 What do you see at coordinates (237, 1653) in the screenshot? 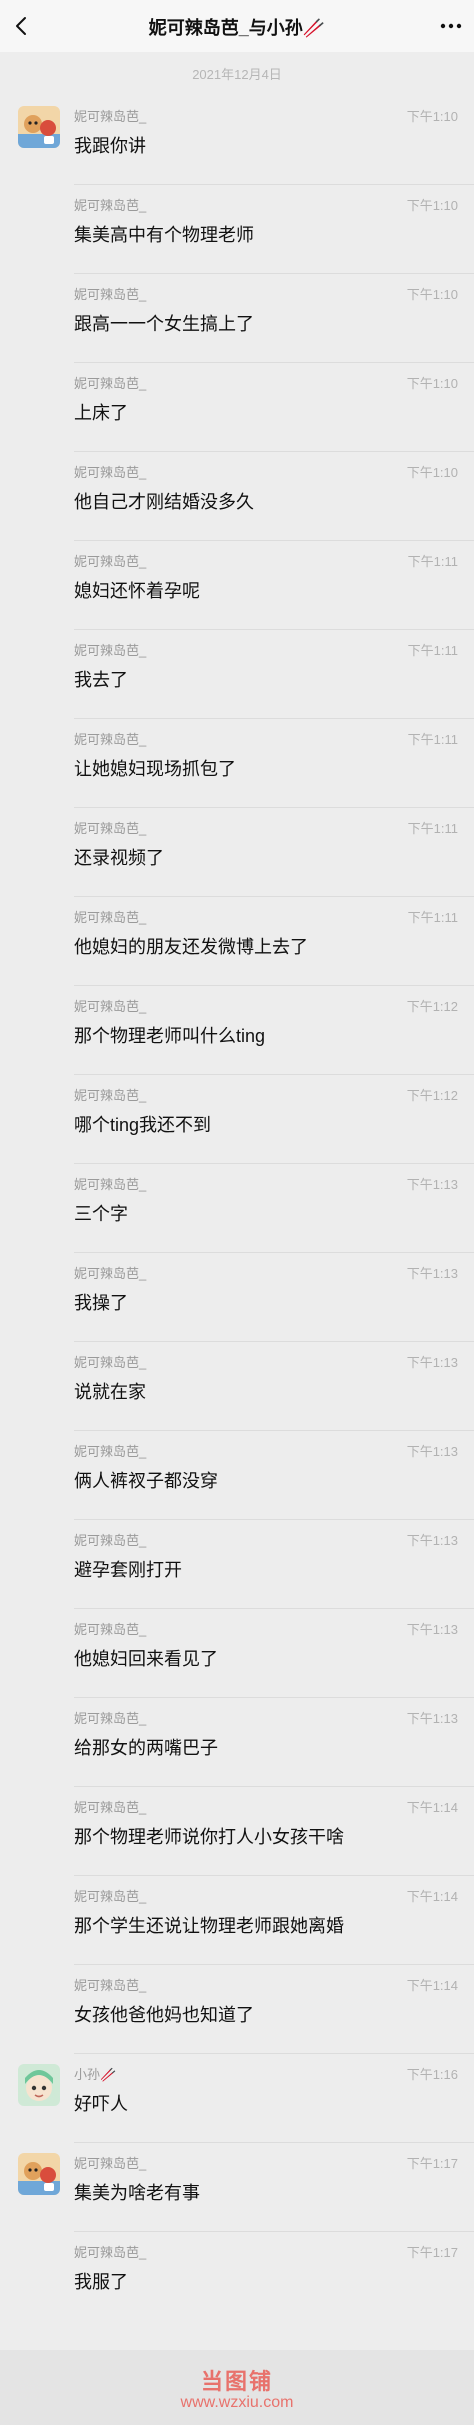
I see `message-row: 妮可辣岛芭_ 下午1:13 他媳妇回来看见了` at bounding box center [237, 1653].